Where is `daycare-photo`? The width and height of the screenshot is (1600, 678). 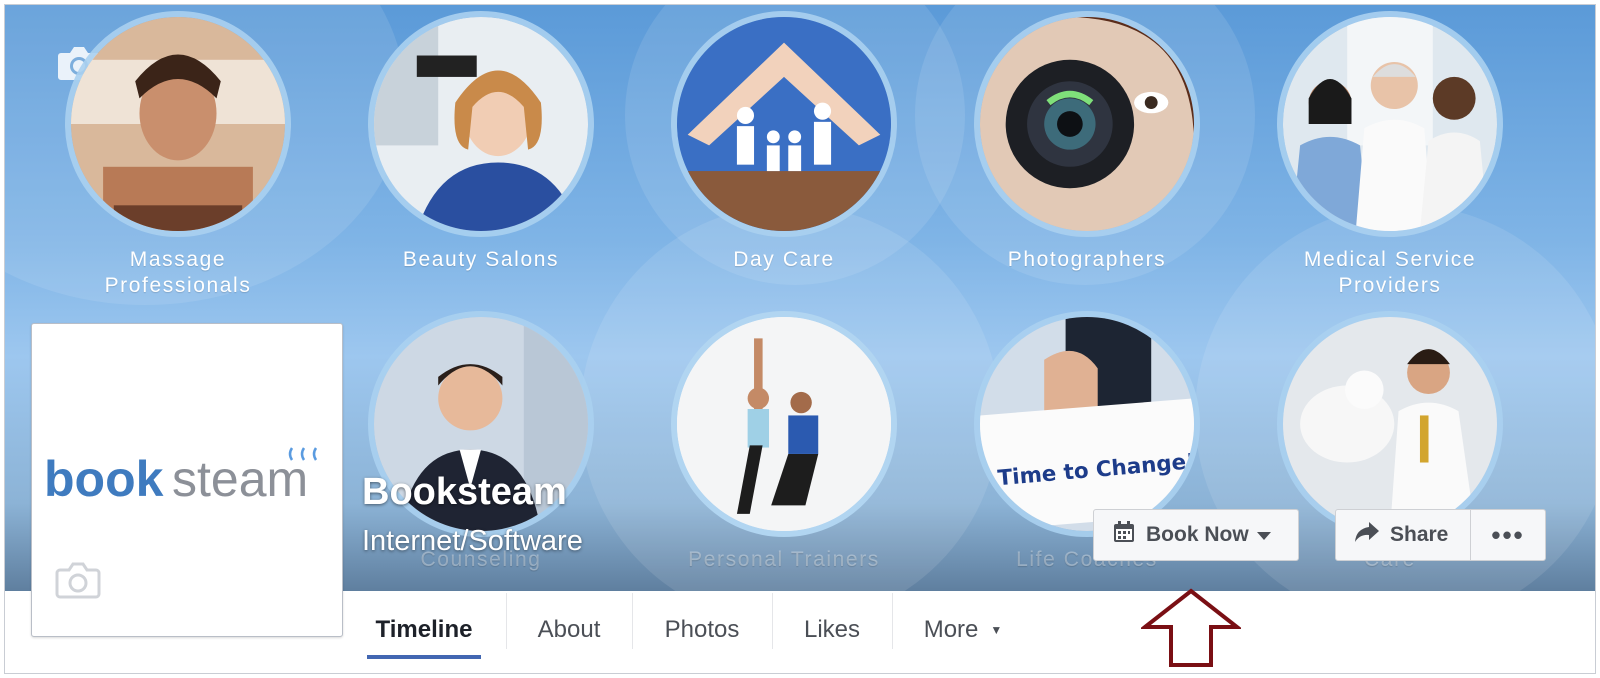 daycare-photo is located at coordinates (784, 124).